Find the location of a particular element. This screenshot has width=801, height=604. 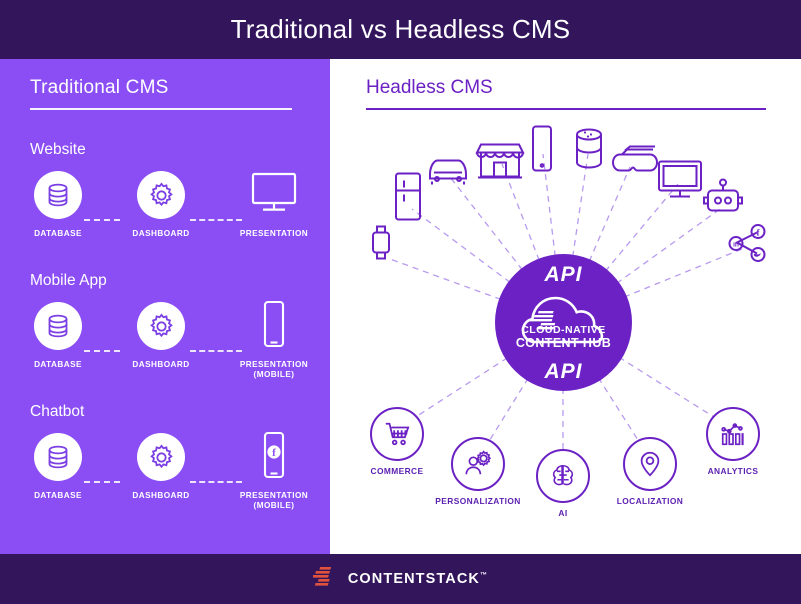

smartwatch-icon is located at coordinates (381, 245).